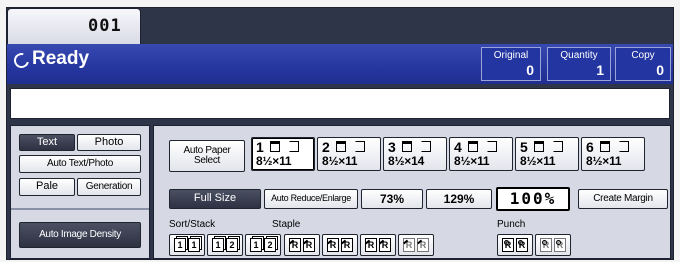 This screenshot has height=262, width=680. I want to click on message-area, so click(340, 103).